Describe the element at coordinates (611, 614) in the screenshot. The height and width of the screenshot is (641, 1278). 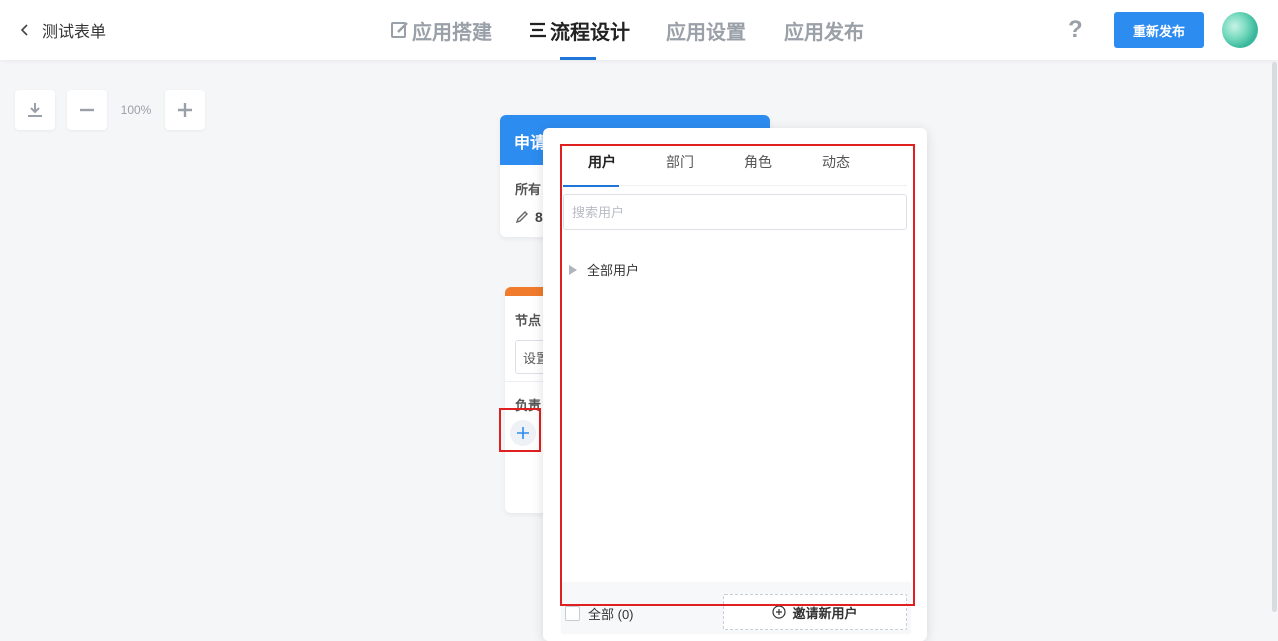
I see `select-all-label: 全部 (0)` at that location.